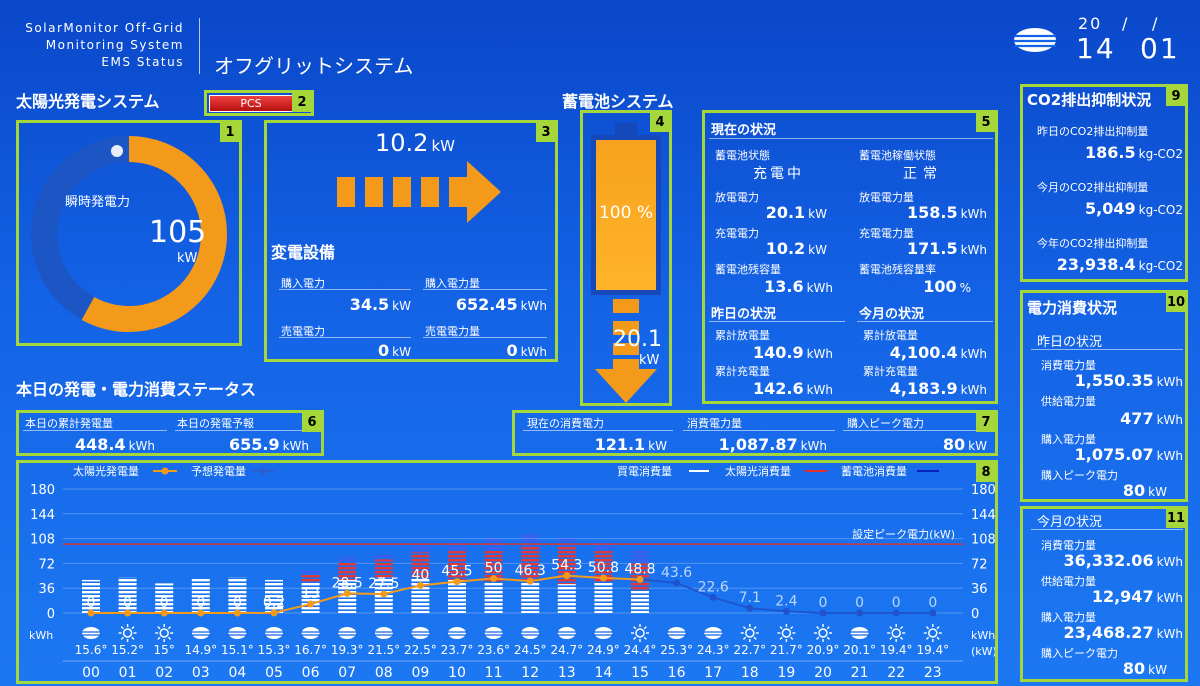 Image resolution: width=1200 pixels, height=686 pixels. Describe the element at coordinates (456, 572) in the screenshot. I see `solar-gen-label: 45.5` at that location.